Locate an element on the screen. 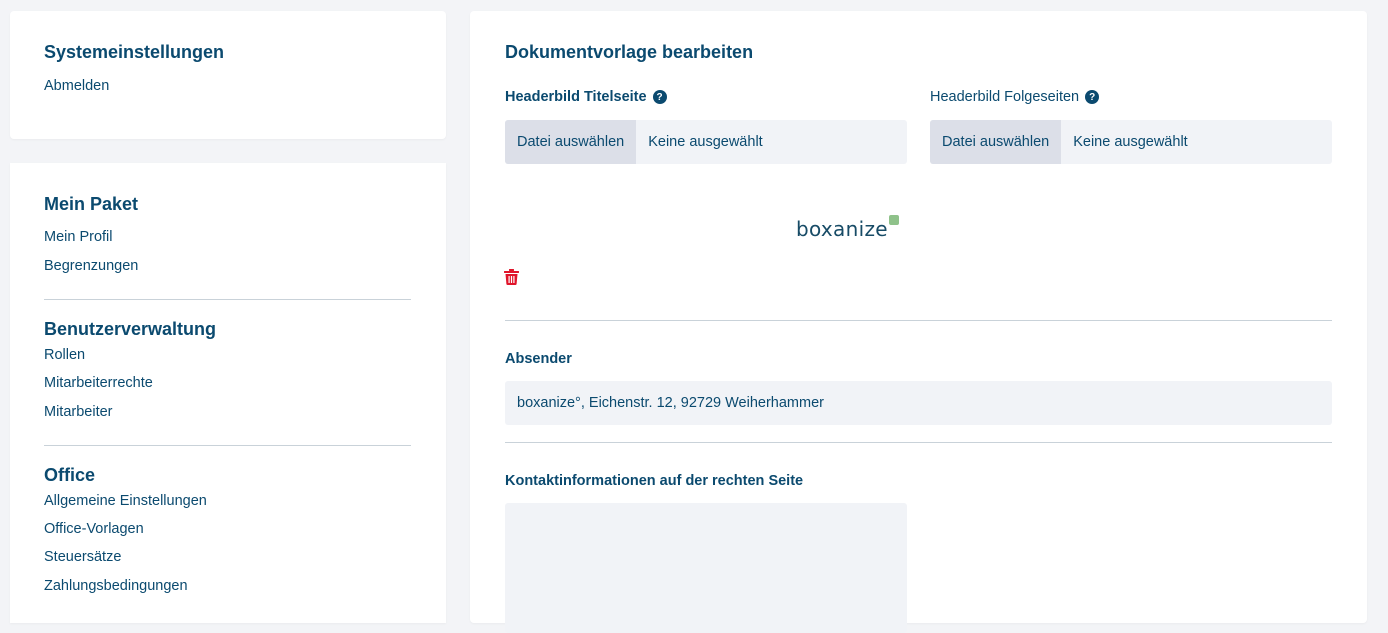  header-follow-pages-file-input: Datei auswählen Keine ausgewählt is located at coordinates (1131, 142).